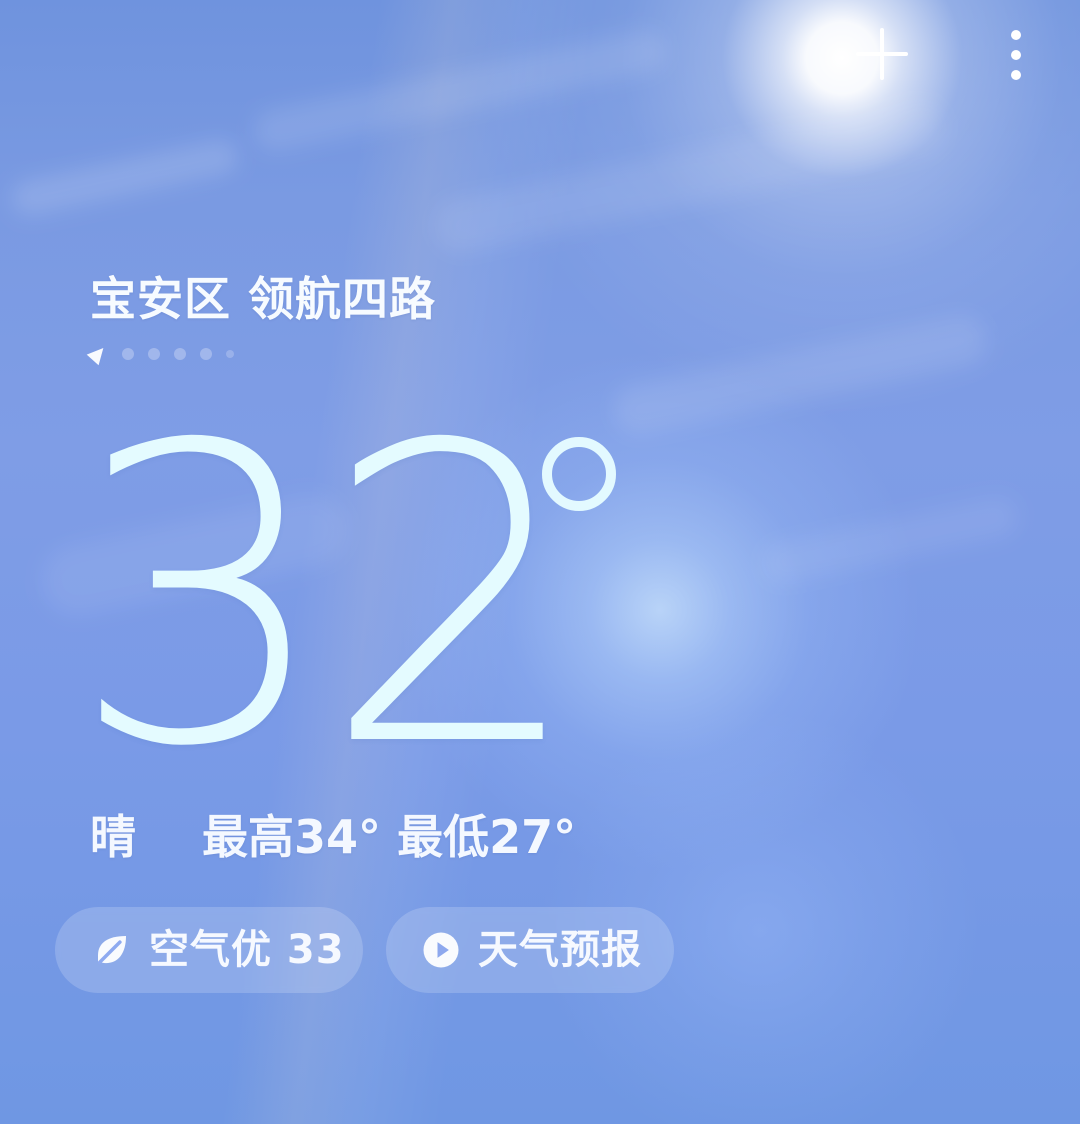 The image size is (1080, 1124). I want to click on weather-condition: 晴, so click(113, 837).